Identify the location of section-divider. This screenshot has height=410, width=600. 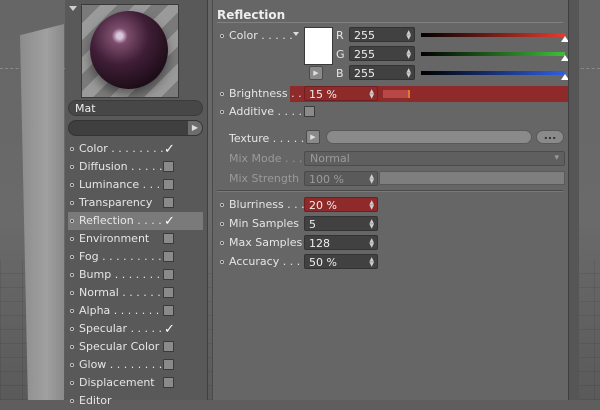
(390, 191).